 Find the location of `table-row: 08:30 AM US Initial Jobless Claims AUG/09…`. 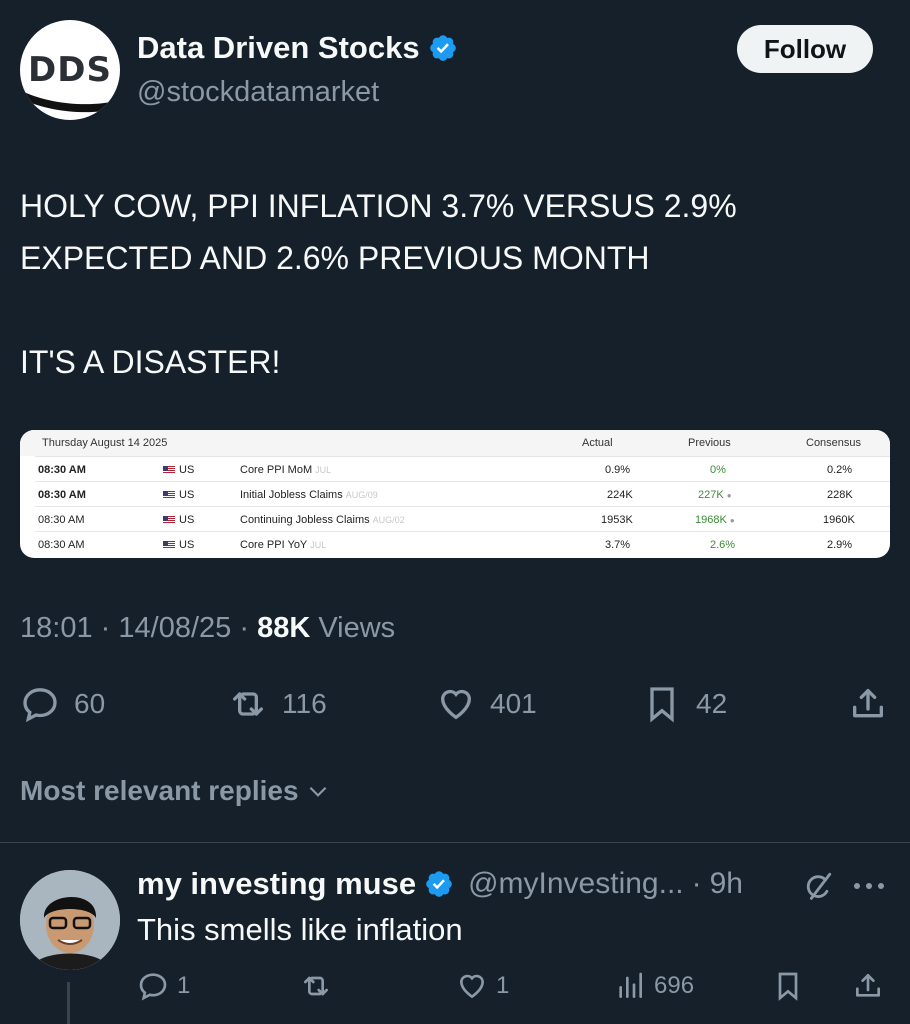

table-row: 08:30 AM US Initial Jobless Claims AUG/09… is located at coordinates (462, 494).